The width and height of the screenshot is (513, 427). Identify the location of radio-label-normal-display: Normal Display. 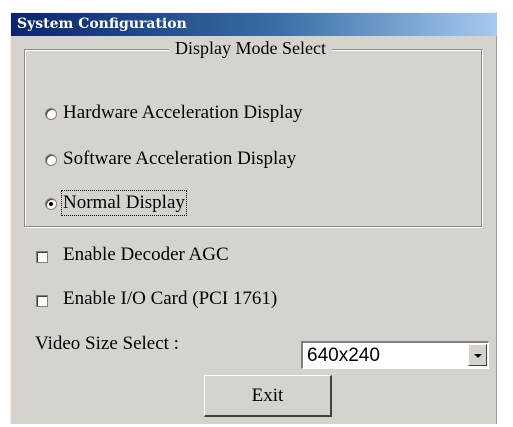
(124, 203).